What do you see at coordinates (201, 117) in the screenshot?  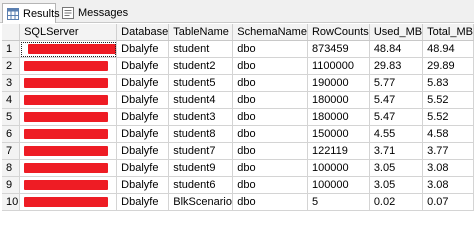 I see `tablename-cell: student3` at bounding box center [201, 117].